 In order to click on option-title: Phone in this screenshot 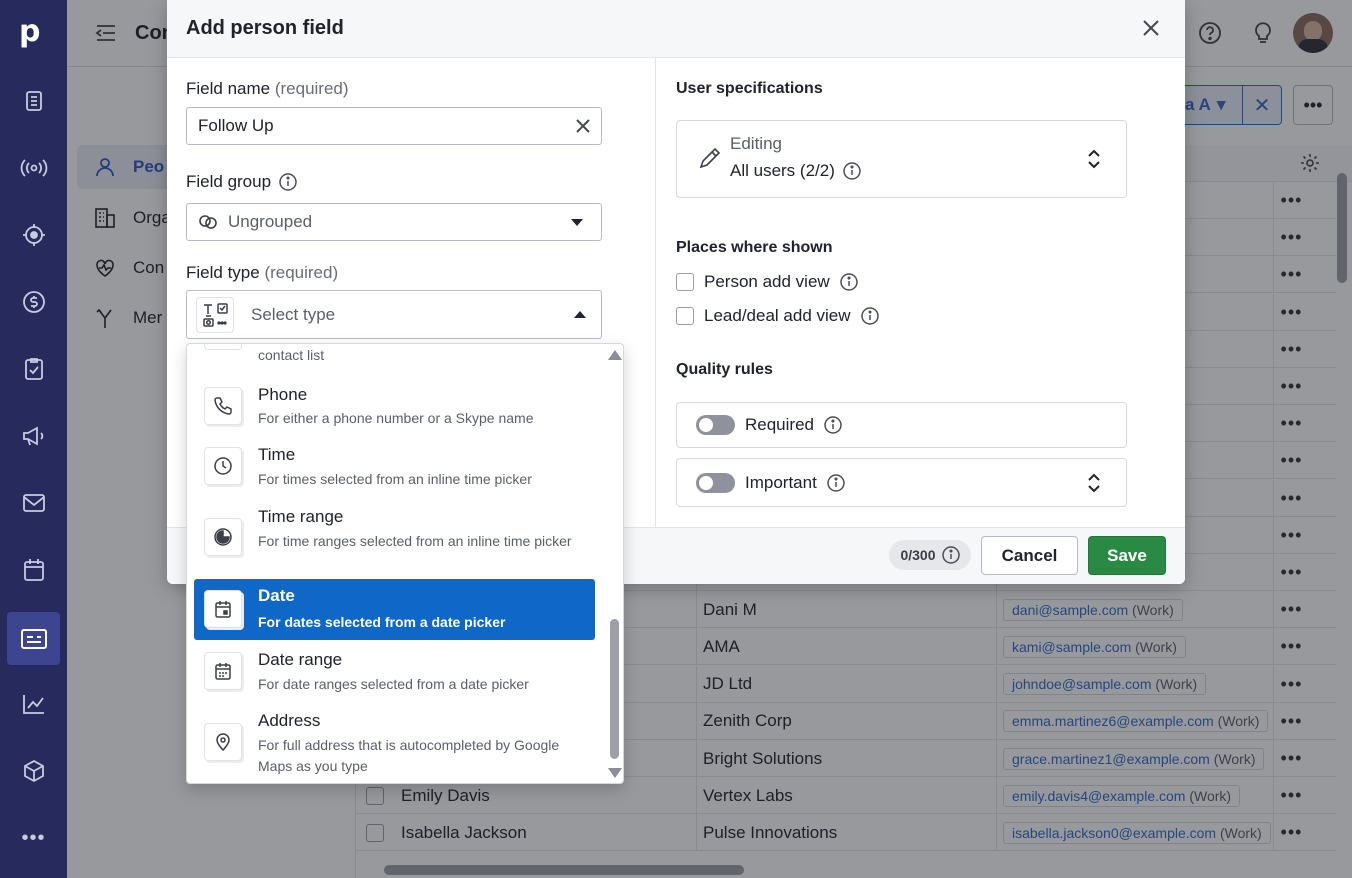, I will do `click(283, 394)`.